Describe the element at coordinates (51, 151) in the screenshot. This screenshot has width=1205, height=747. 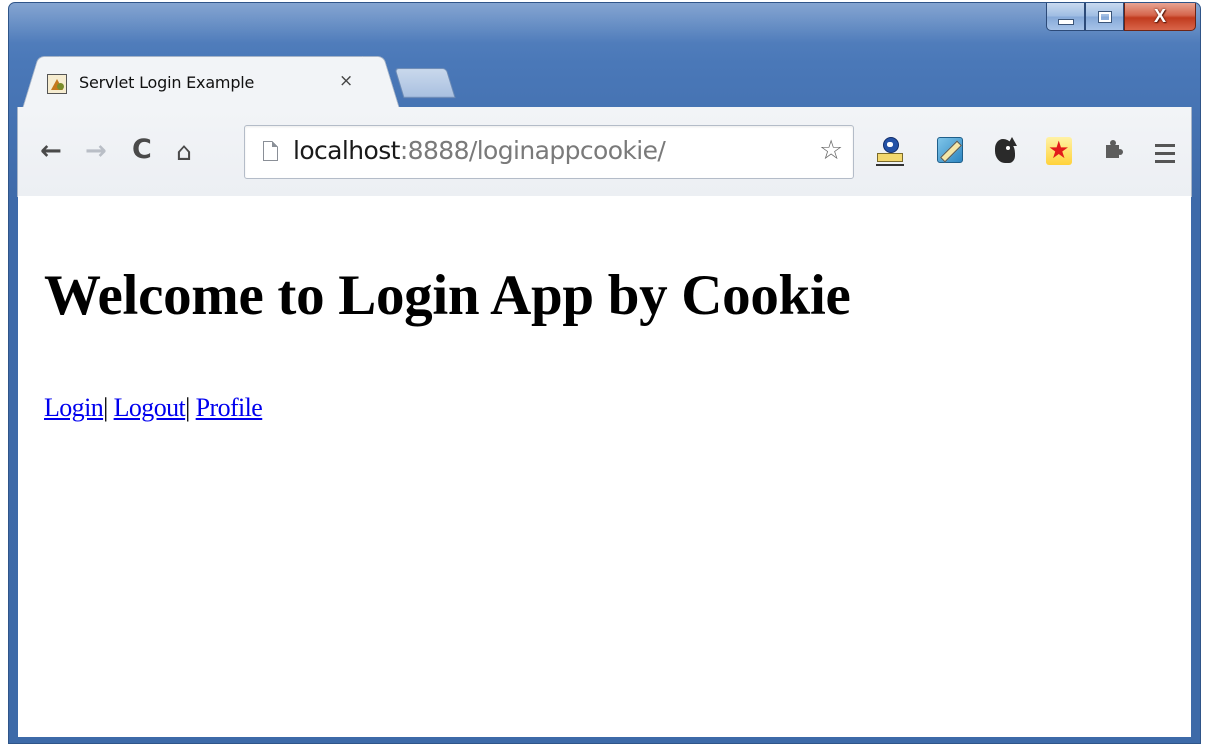
I see `back-arrow-icon: ←` at that location.